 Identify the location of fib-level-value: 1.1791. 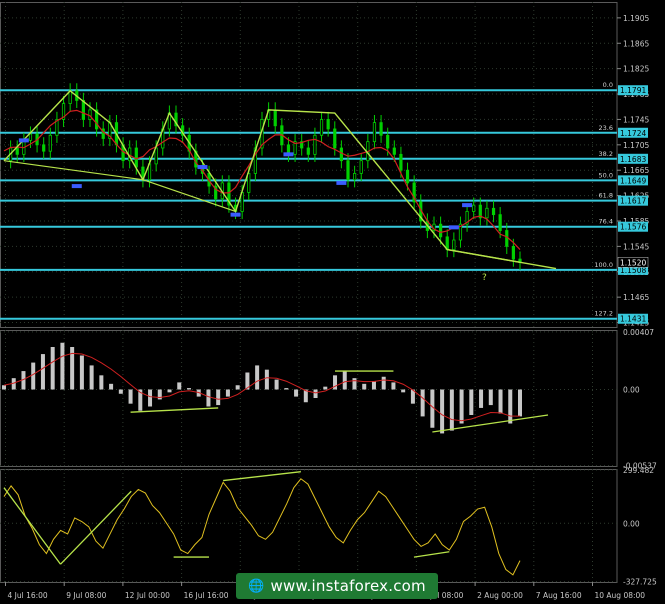
(633, 90).